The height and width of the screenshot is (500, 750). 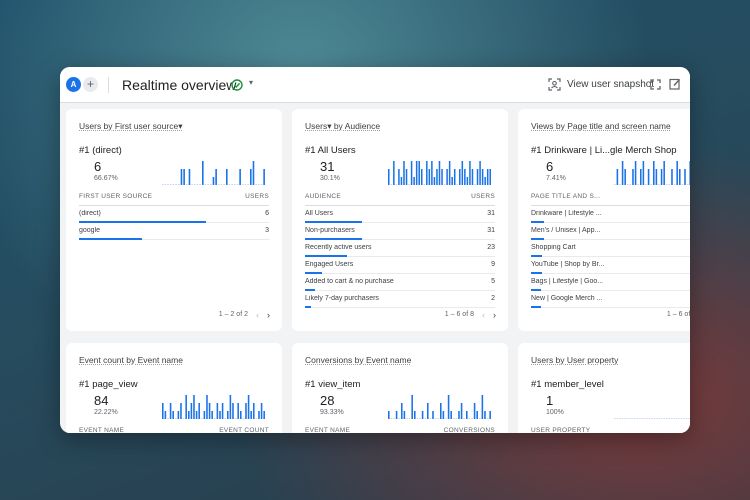 What do you see at coordinates (400, 231) in the screenshot?
I see `table-row: Non-purchasers 31` at bounding box center [400, 231].